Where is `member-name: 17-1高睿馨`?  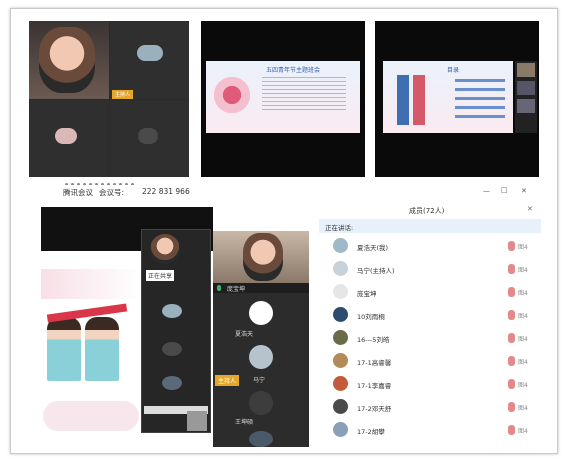 member-name: 17-1高睿馨 is located at coordinates (374, 363).